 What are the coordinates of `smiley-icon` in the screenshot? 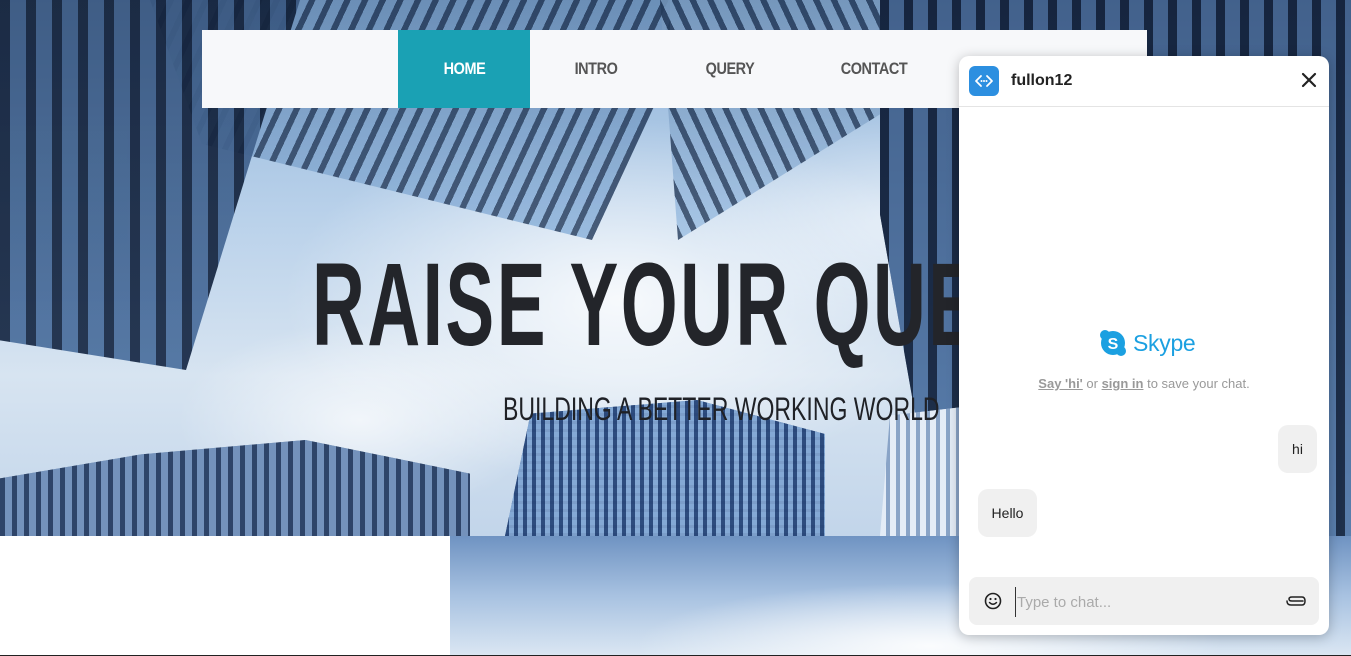 It's located at (993, 601).